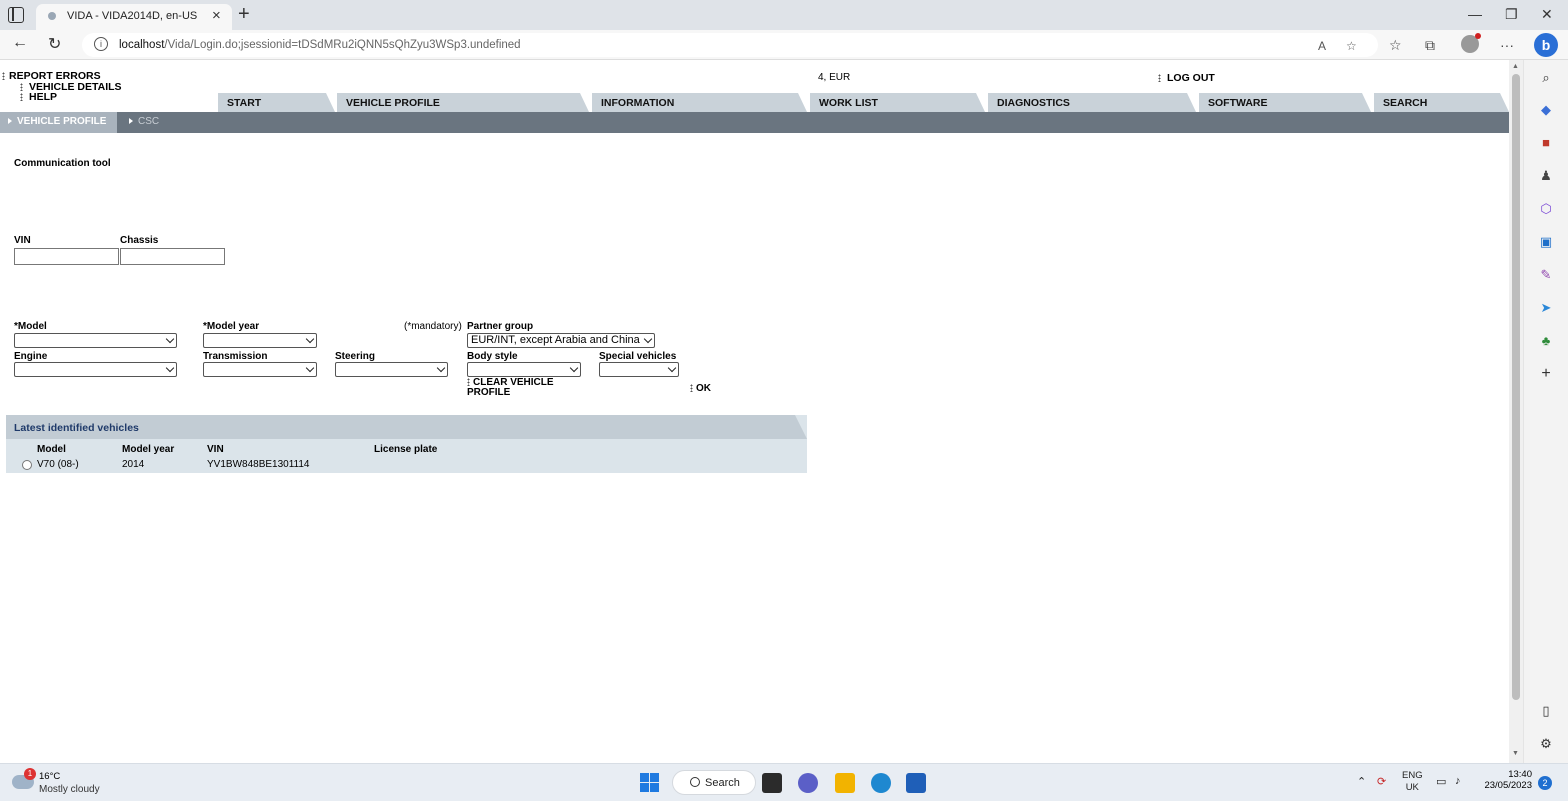 The width and height of the screenshot is (1568, 801). I want to click on chevron-up-icon: ⌃, so click(1361, 781).